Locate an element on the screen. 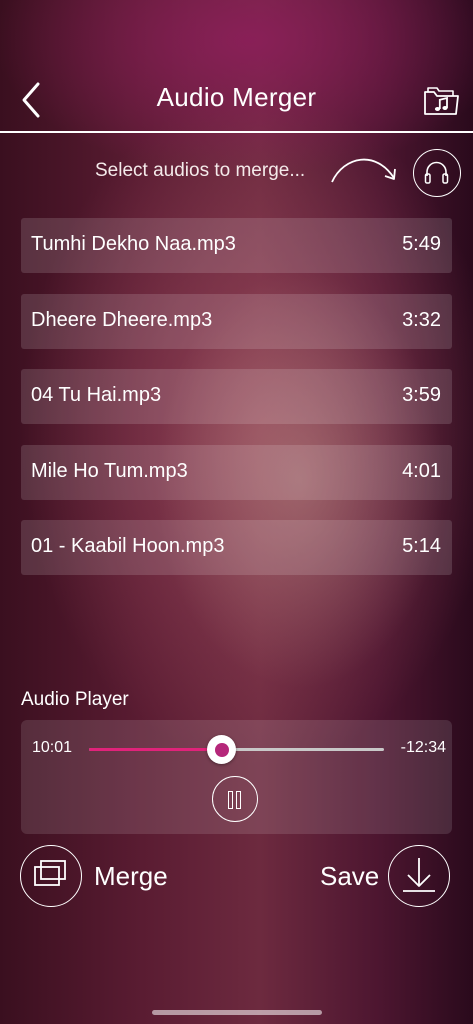  seek-slider-thumb is located at coordinates (222, 749).